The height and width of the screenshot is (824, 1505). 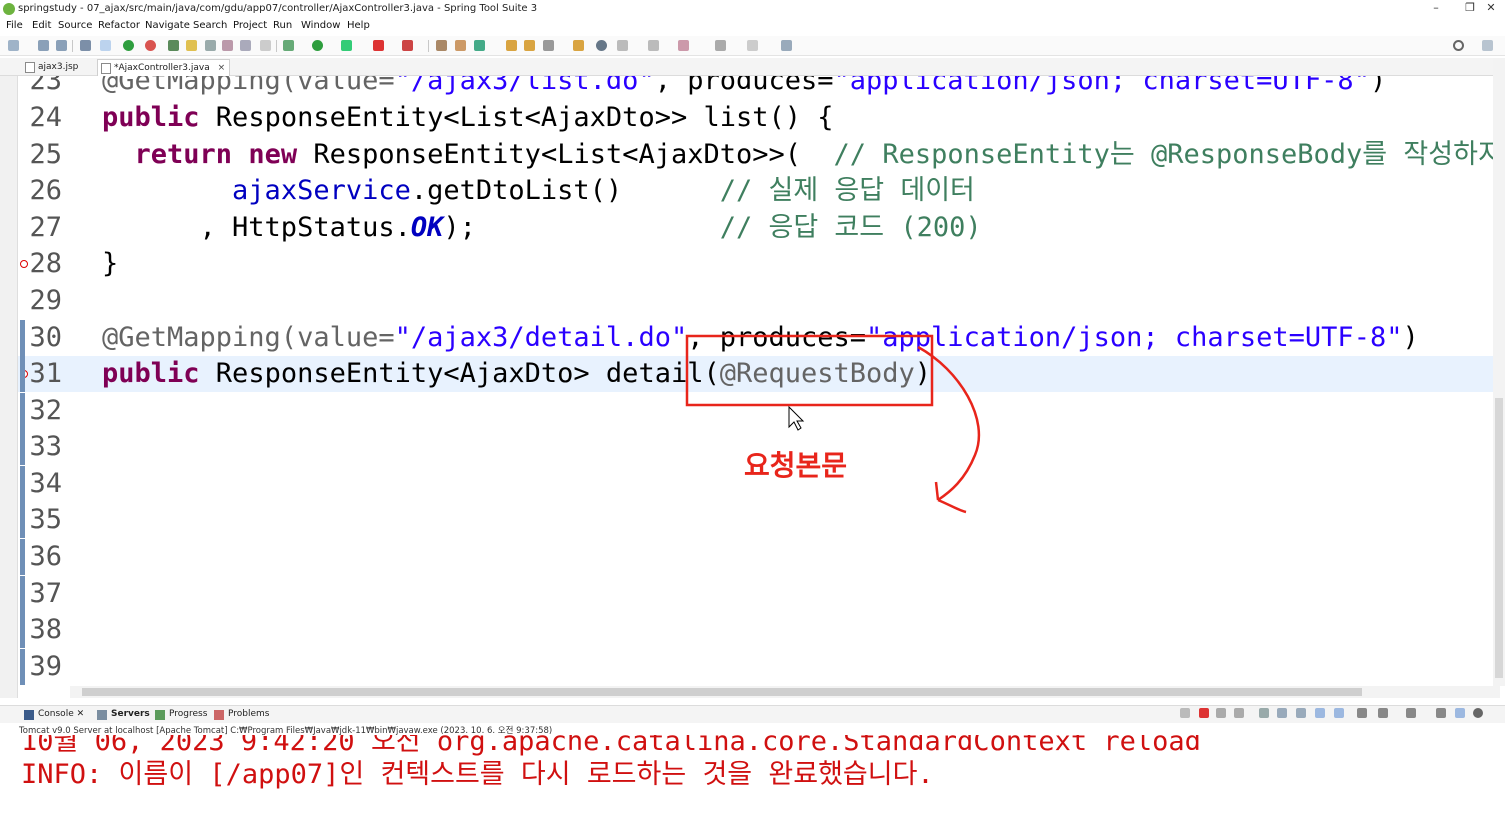 What do you see at coordinates (75, 25) in the screenshot?
I see `menu-source: Source` at bounding box center [75, 25].